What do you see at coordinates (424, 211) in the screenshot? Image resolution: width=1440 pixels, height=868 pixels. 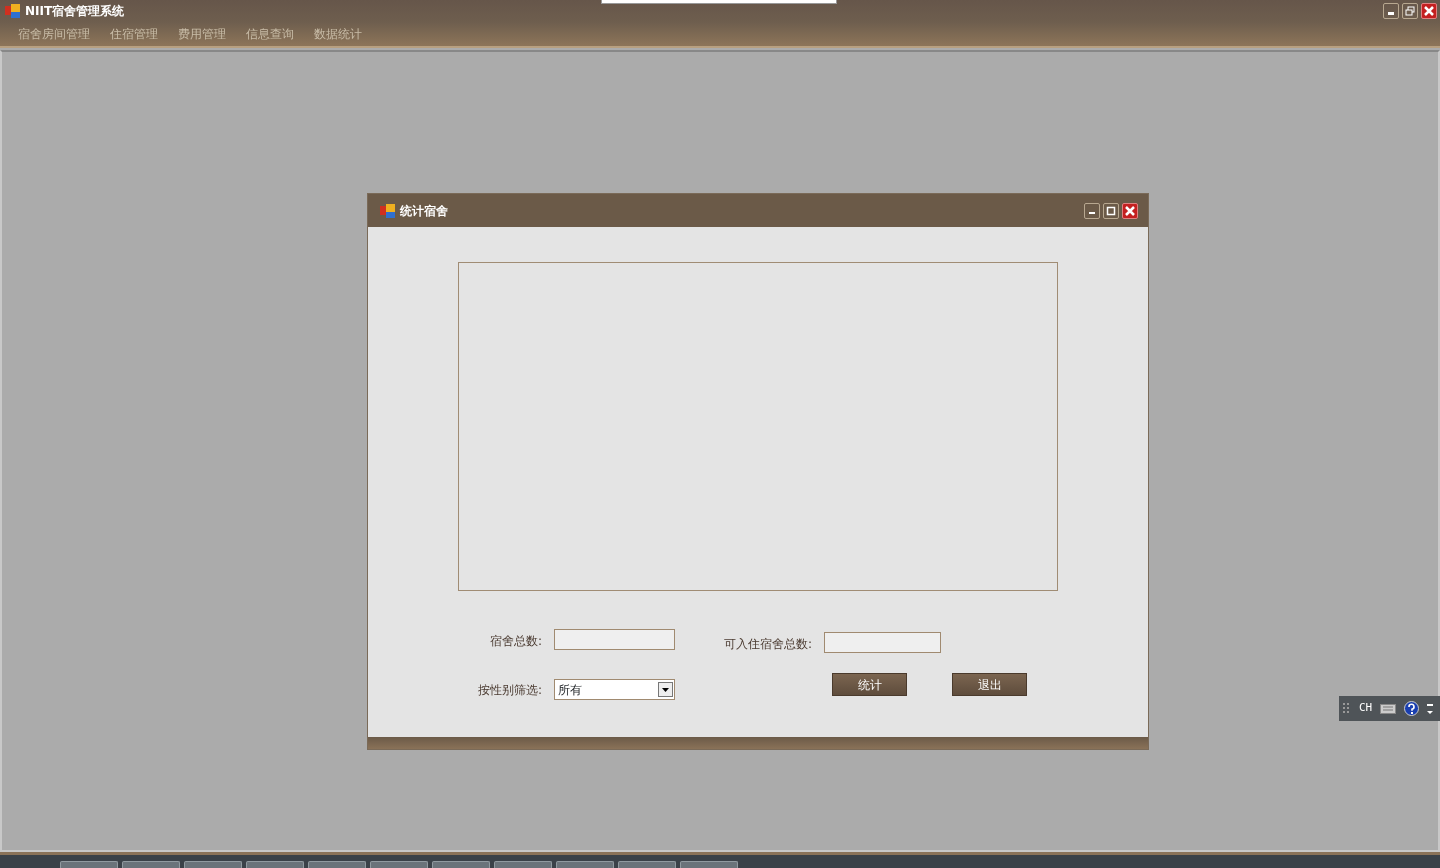 I see `dialog-title: 统计宿舍` at bounding box center [424, 211].